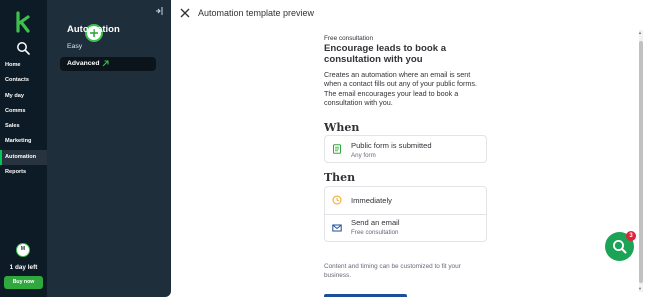 This screenshot has height=297, width=649. I want to click on nav-item-reports: Reports, so click(23, 172).